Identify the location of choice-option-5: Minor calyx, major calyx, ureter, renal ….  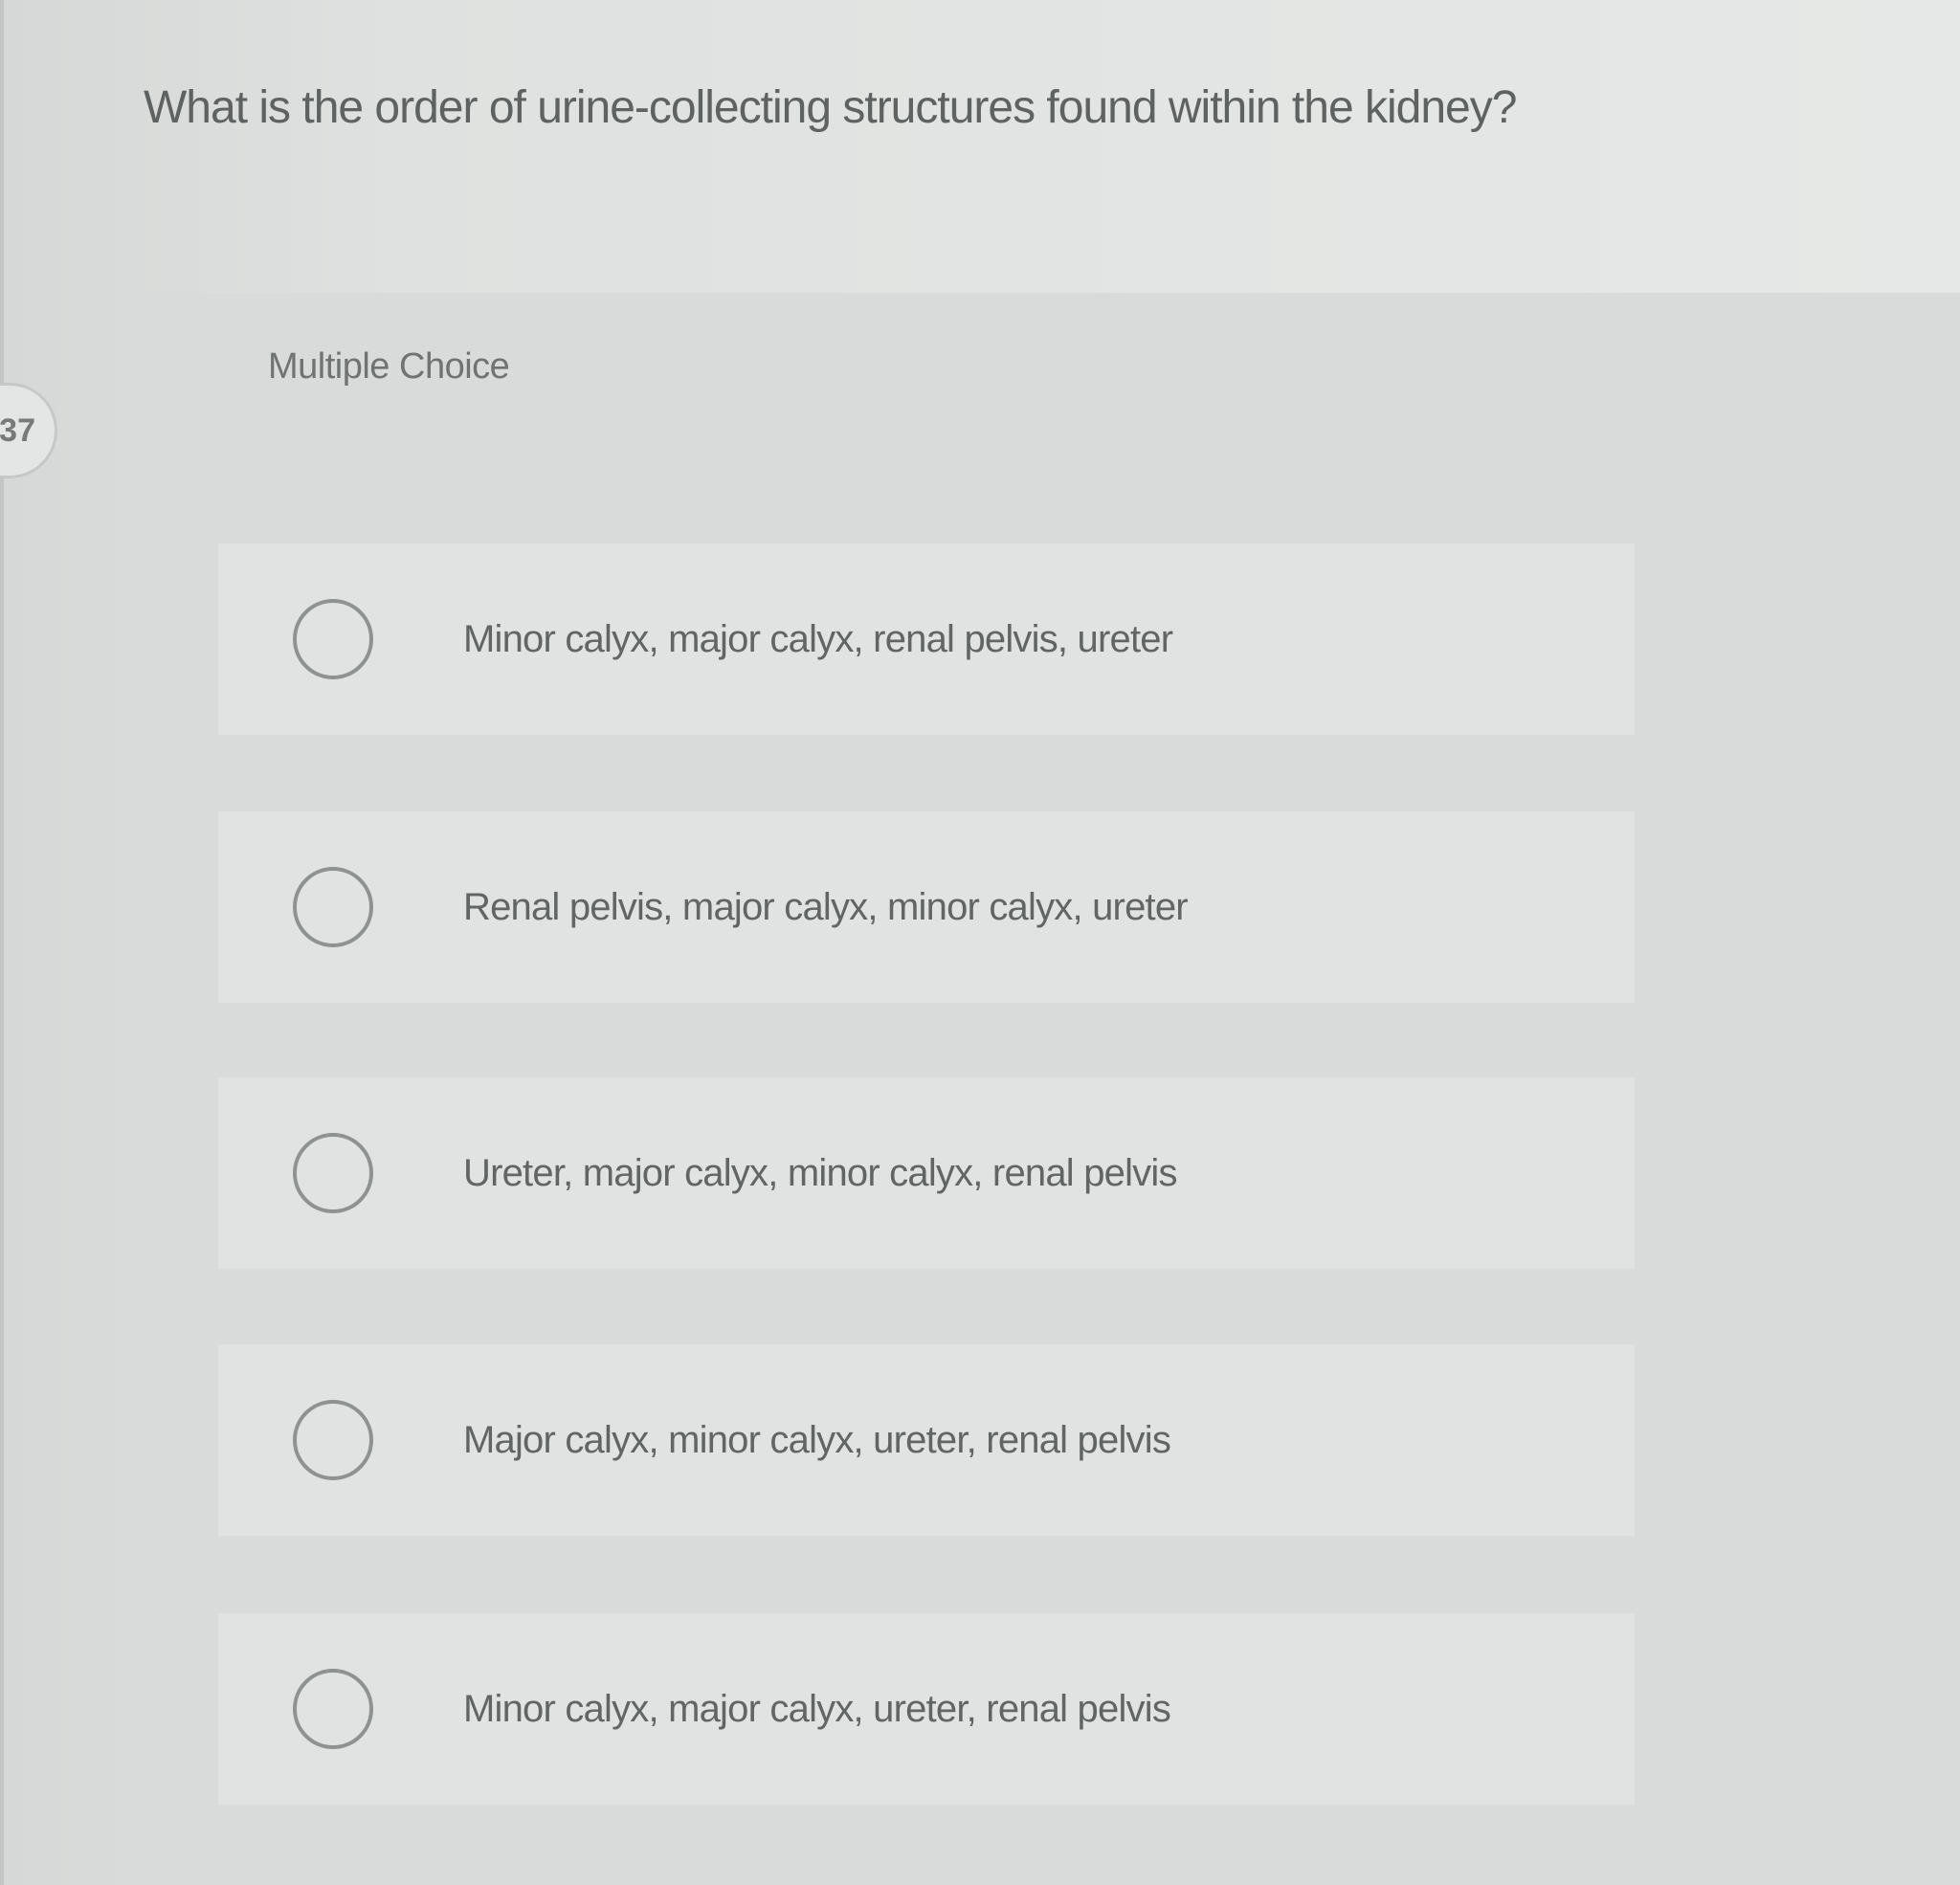
(927, 1709).